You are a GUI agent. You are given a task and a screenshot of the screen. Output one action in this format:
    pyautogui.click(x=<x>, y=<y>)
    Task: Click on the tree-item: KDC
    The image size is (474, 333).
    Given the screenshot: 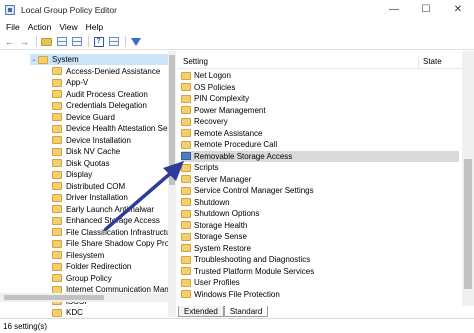 What is the action you would take?
    pyautogui.click(x=67, y=312)
    